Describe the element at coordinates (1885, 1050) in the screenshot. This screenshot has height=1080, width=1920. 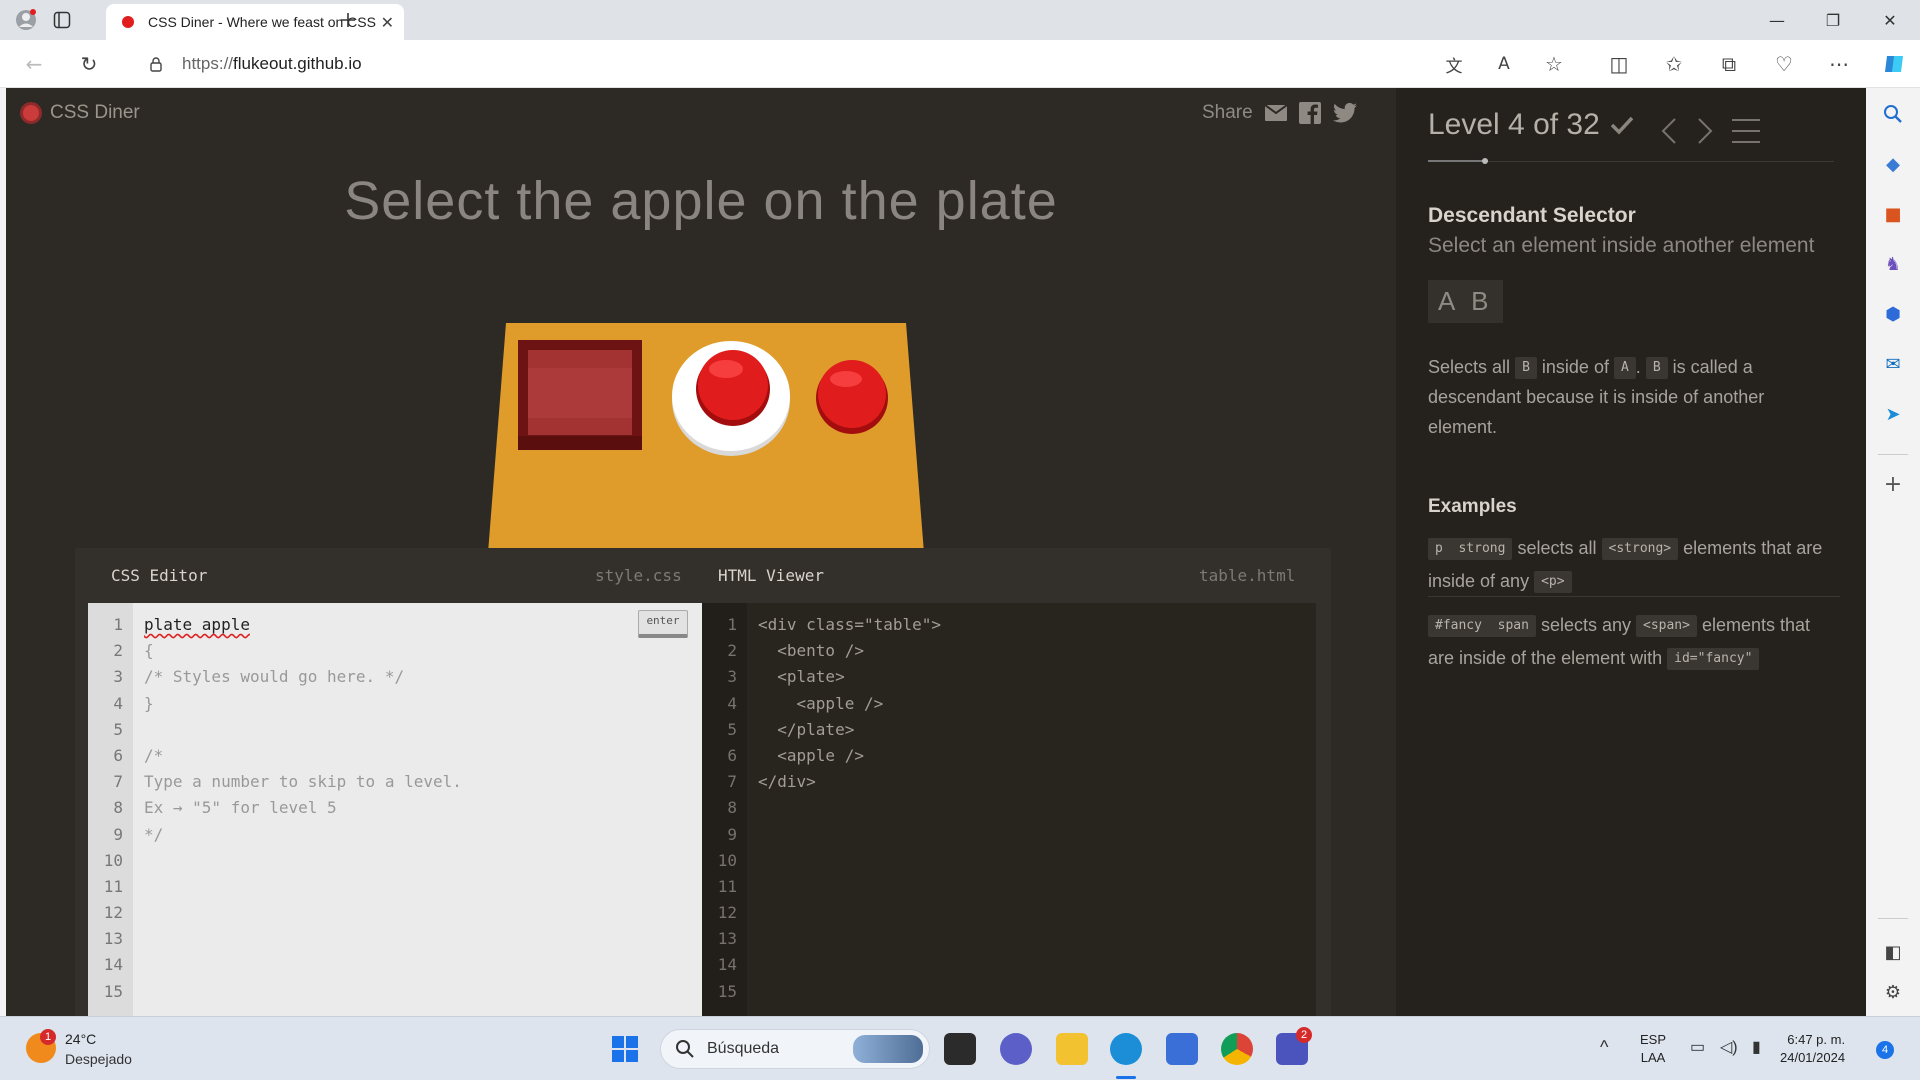
I see `notification-badge: 4` at that location.